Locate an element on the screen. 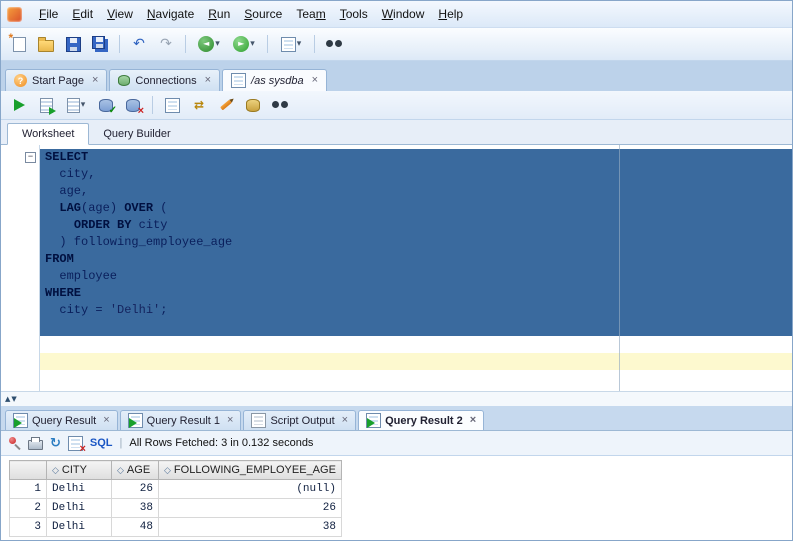 The width and height of the screenshot is (793, 541). print-icon is located at coordinates (35, 443).